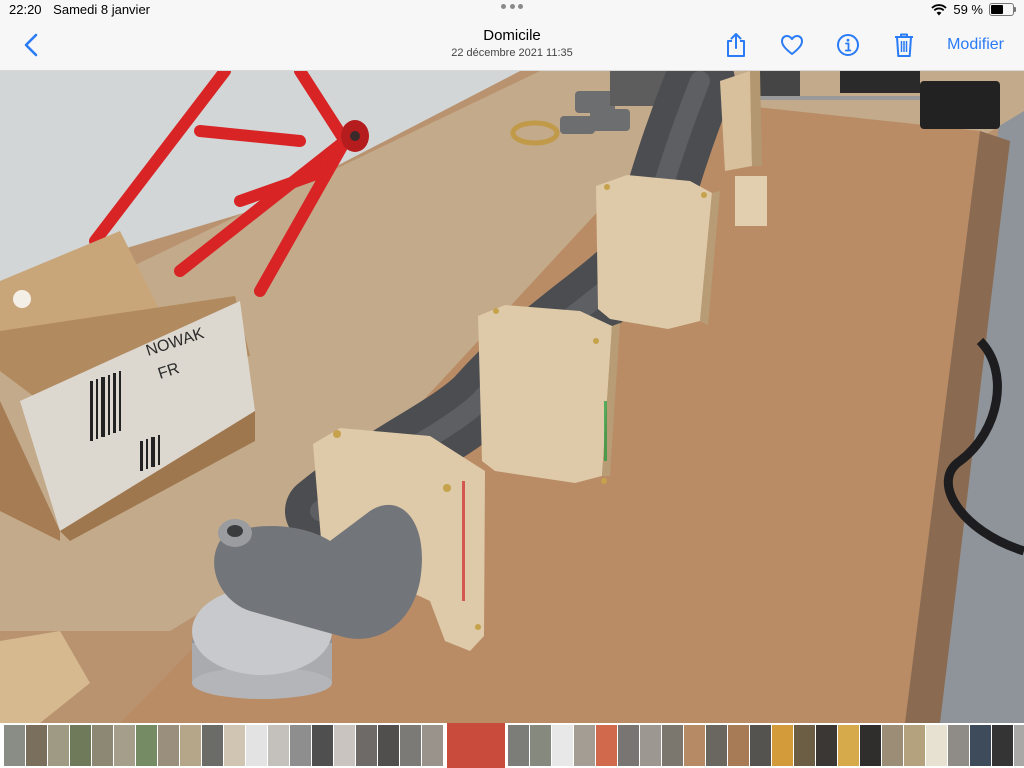  I want to click on thumbnail-current, so click(476, 745).